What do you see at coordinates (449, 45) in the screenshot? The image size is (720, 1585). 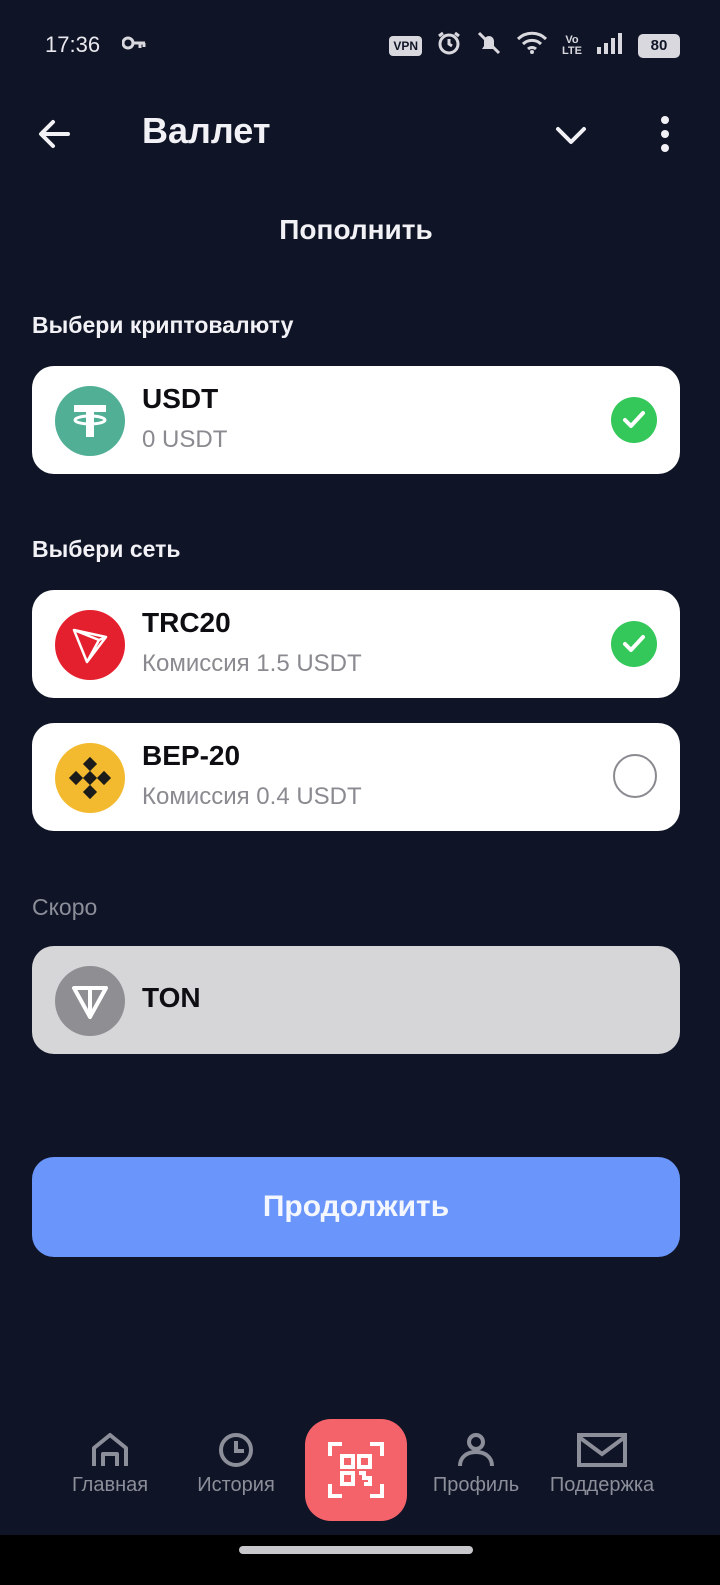 I see `alarm-icon` at bounding box center [449, 45].